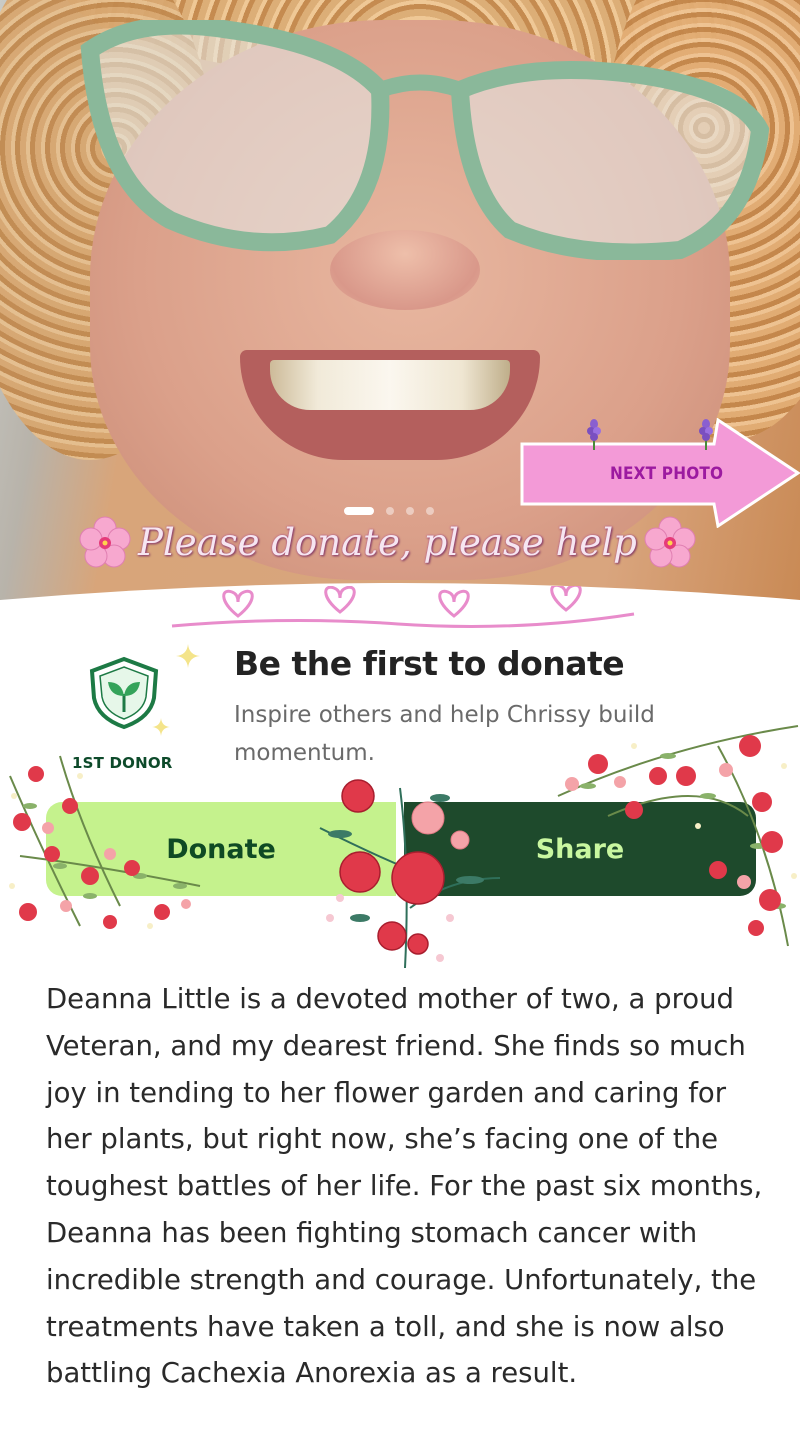 This screenshot has width=800, height=1436. What do you see at coordinates (124, 693) in the screenshot?
I see `shield-seedling-icon` at bounding box center [124, 693].